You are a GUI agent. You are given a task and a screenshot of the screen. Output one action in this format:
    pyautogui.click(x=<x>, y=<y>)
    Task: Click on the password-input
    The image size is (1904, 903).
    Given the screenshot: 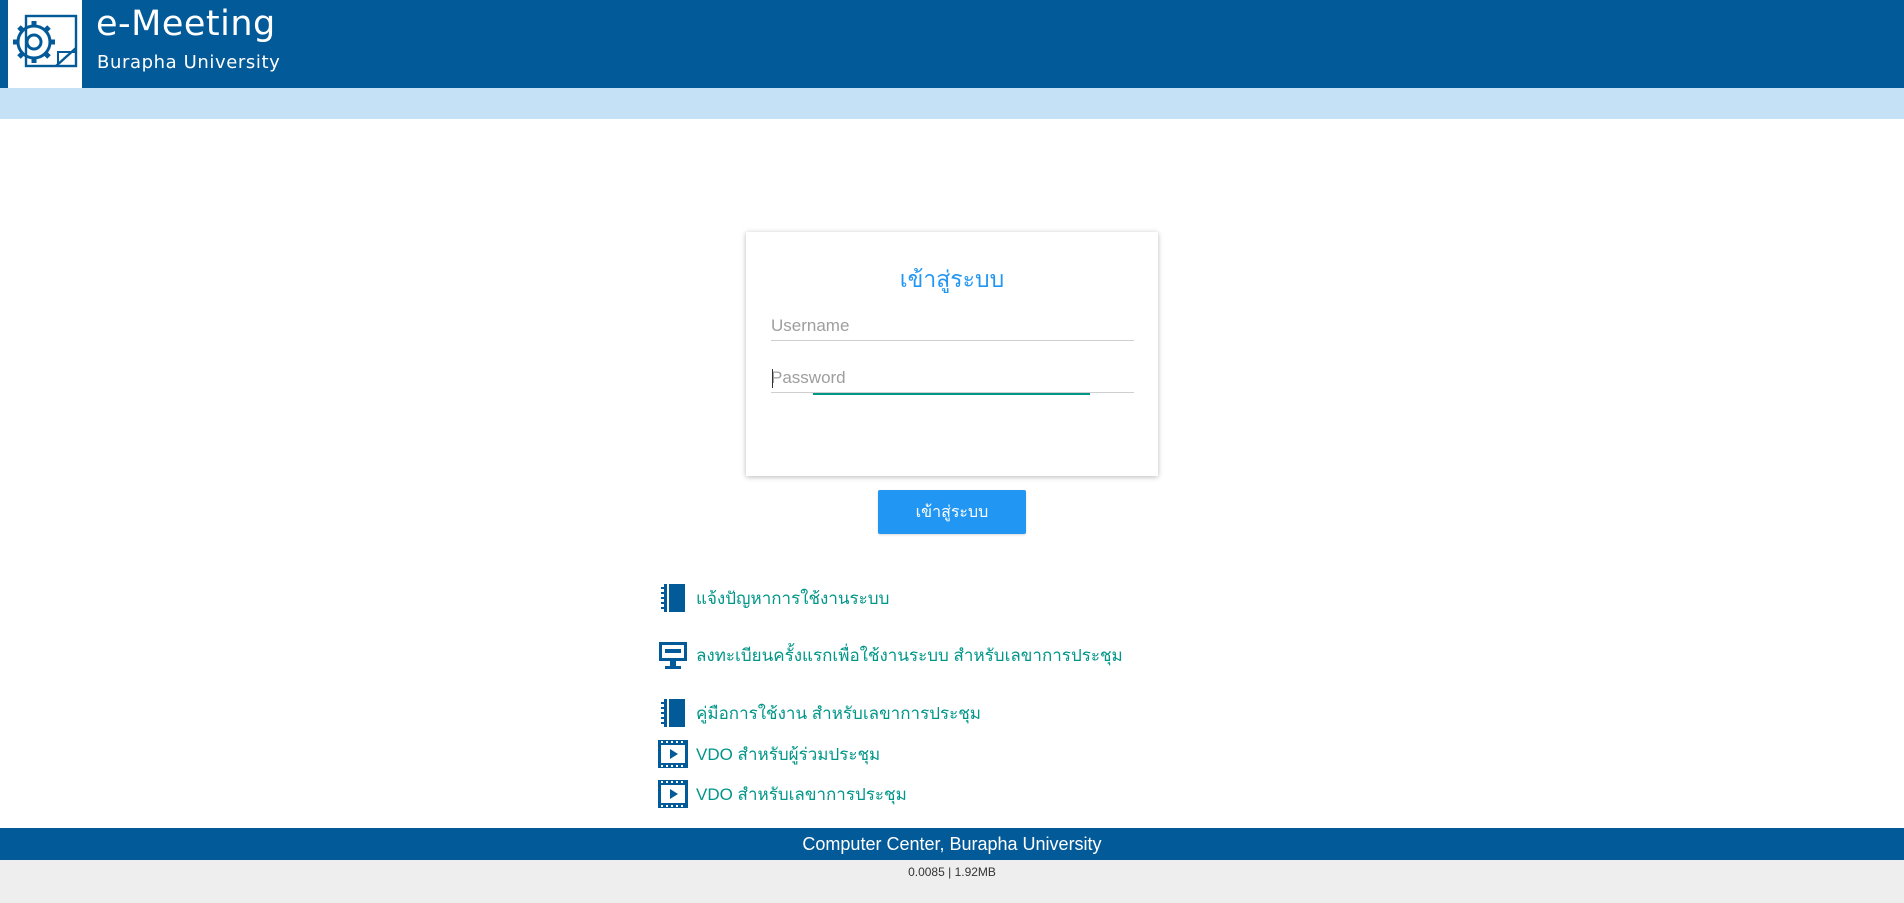 What is the action you would take?
    pyautogui.click(x=952, y=378)
    